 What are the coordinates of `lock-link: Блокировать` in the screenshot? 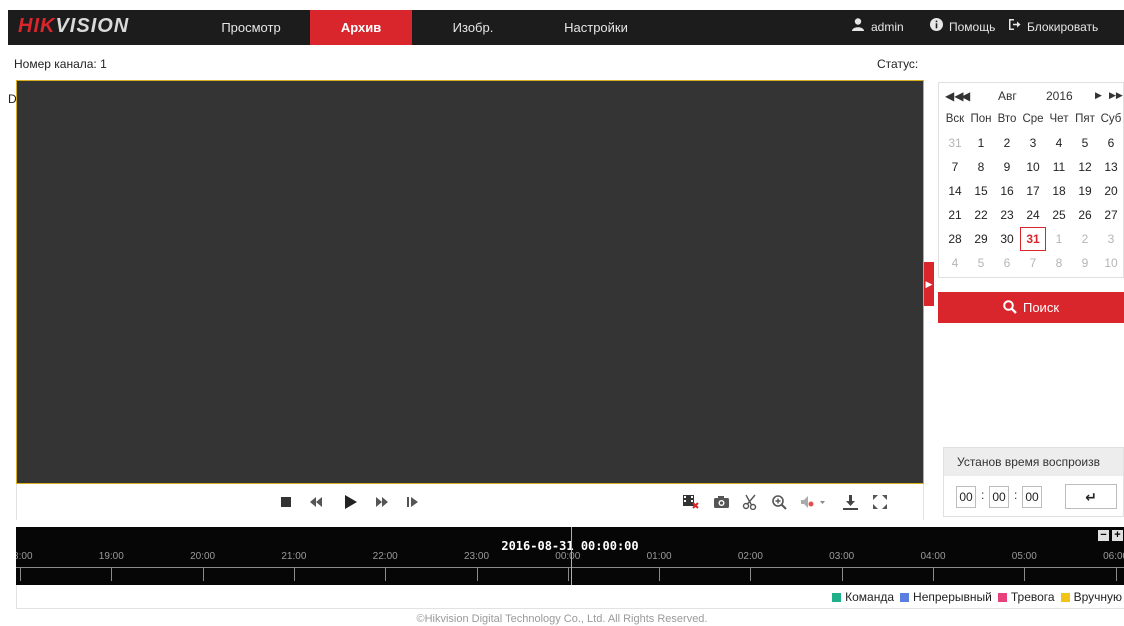 It's located at (1053, 27).